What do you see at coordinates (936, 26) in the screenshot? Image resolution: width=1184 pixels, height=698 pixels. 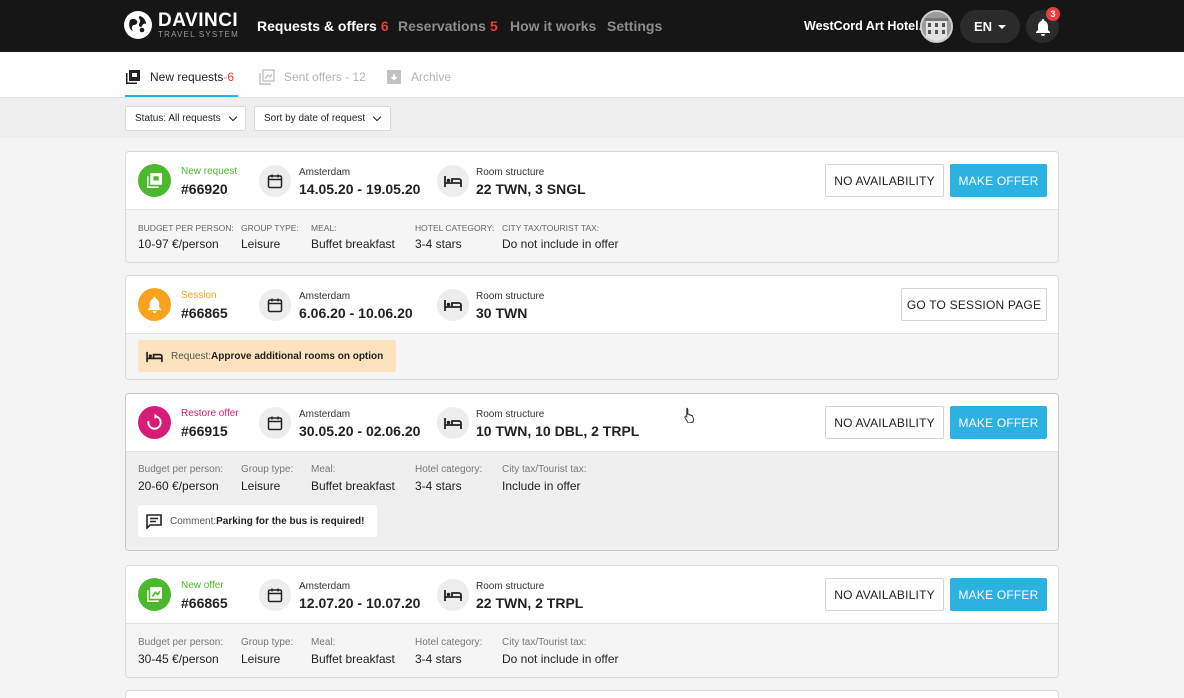 I see `hotel-avatar` at bounding box center [936, 26].